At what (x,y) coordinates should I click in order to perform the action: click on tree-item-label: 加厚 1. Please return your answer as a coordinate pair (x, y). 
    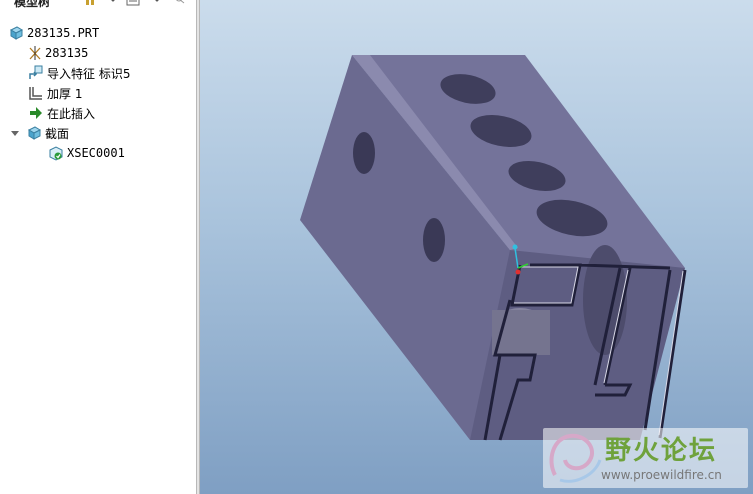
    Looking at the image, I should click on (65, 93).